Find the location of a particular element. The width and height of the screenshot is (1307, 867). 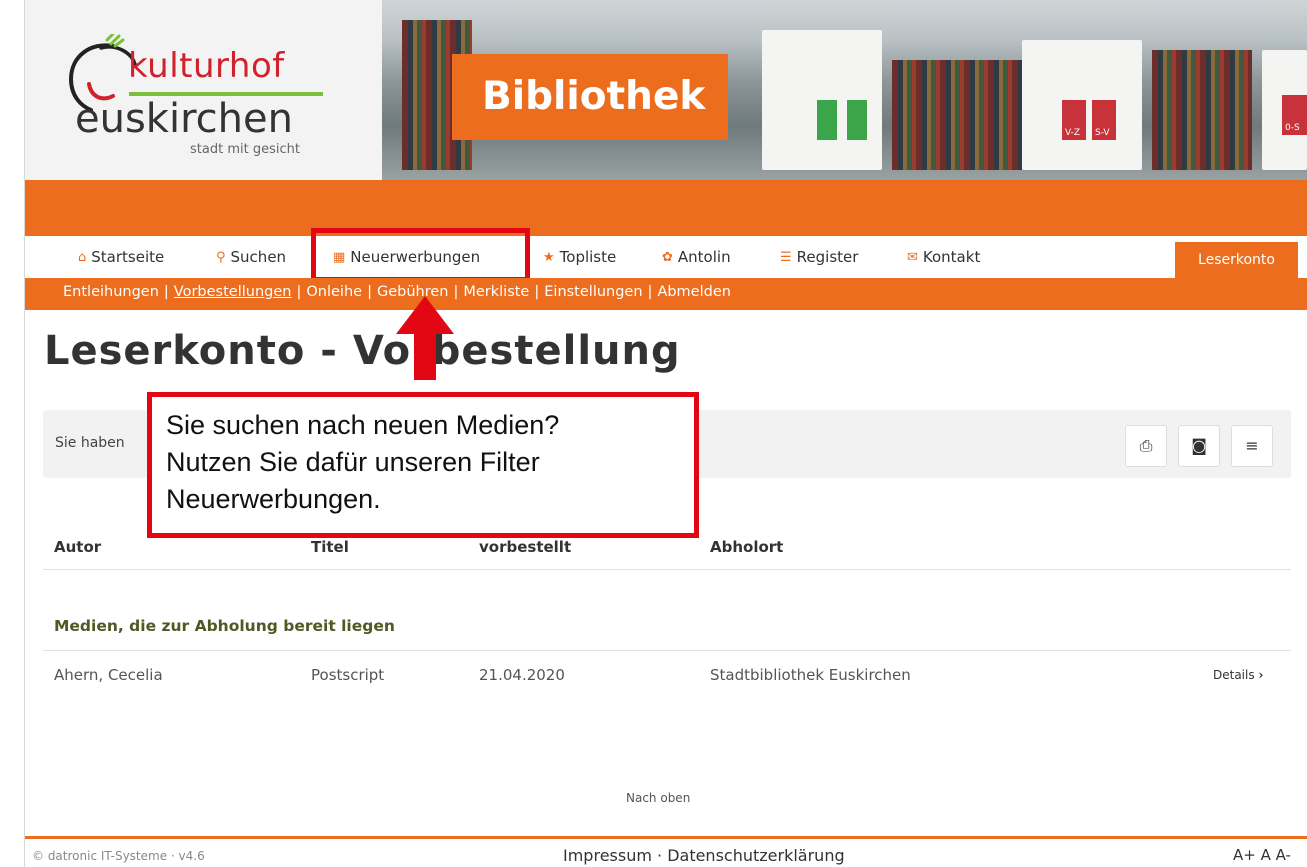

nav-label: Topliste is located at coordinates (588, 257).